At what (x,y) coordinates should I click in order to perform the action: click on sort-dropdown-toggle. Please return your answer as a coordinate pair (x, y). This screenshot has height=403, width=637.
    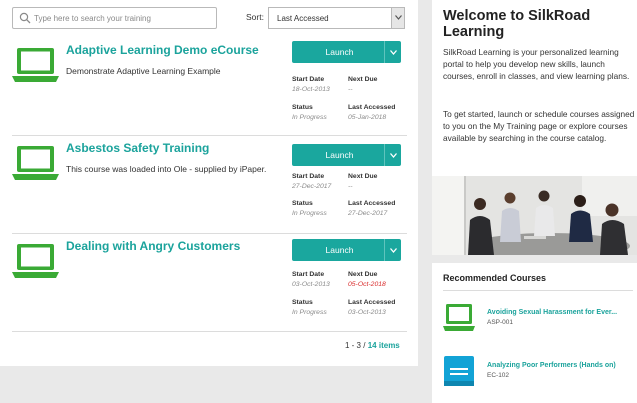
    Looking at the image, I should click on (397, 18).